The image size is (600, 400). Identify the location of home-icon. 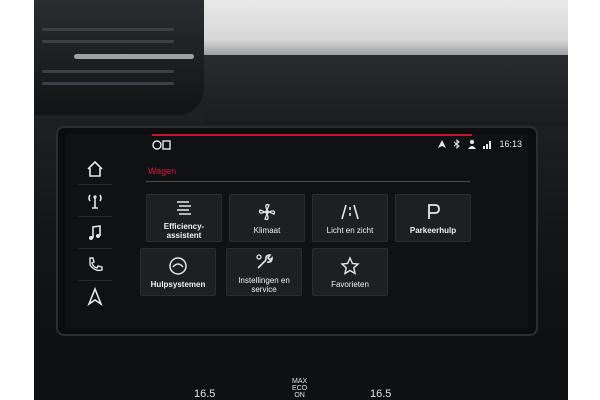
(95, 168).